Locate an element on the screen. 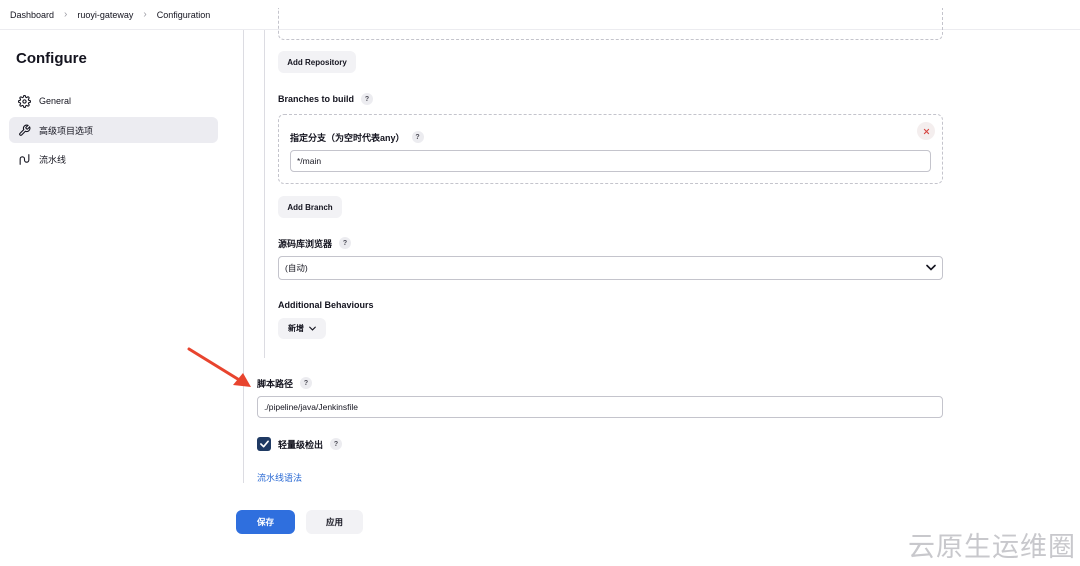 This screenshot has height=566, width=1080. sidebar-item-advanced: 高级项目选项 is located at coordinates (113, 130).